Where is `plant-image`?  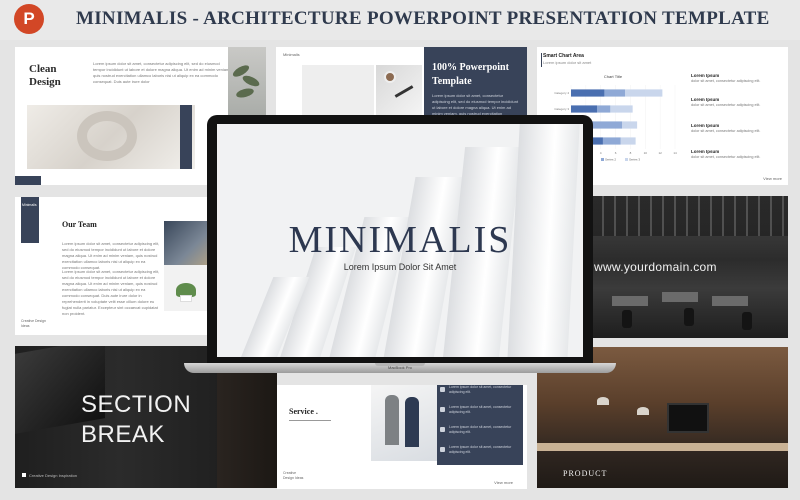
plant-image is located at coordinates (247, 82).